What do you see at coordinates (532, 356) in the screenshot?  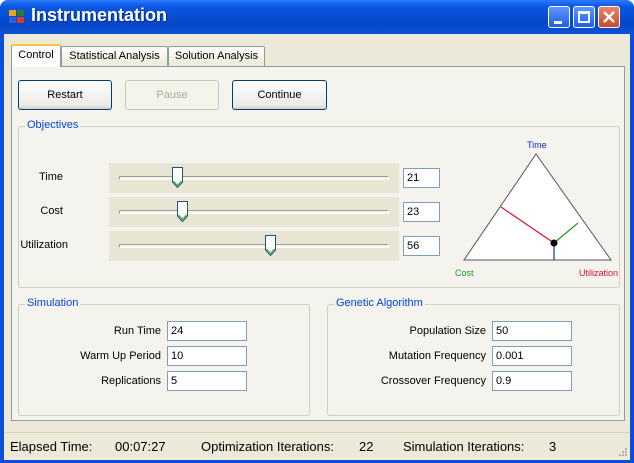 I see `mutation-frequency-field: 0.001` at bounding box center [532, 356].